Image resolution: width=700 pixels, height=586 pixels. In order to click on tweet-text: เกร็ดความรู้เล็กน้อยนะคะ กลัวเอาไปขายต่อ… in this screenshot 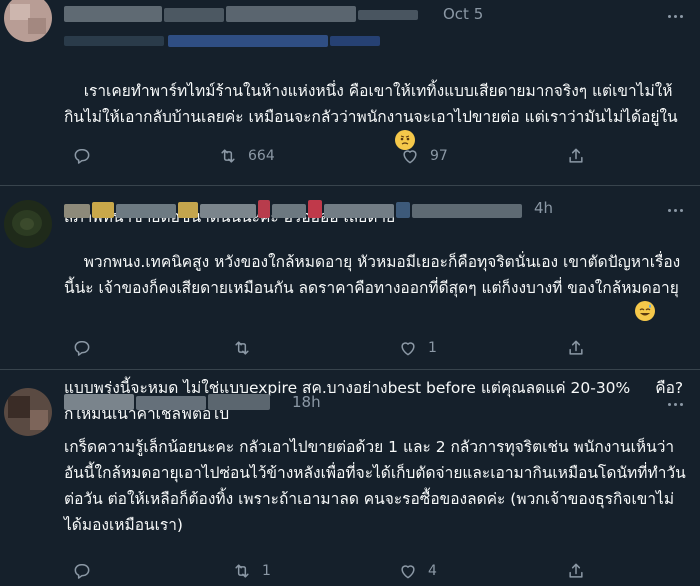, I will do `click(375, 486)`.